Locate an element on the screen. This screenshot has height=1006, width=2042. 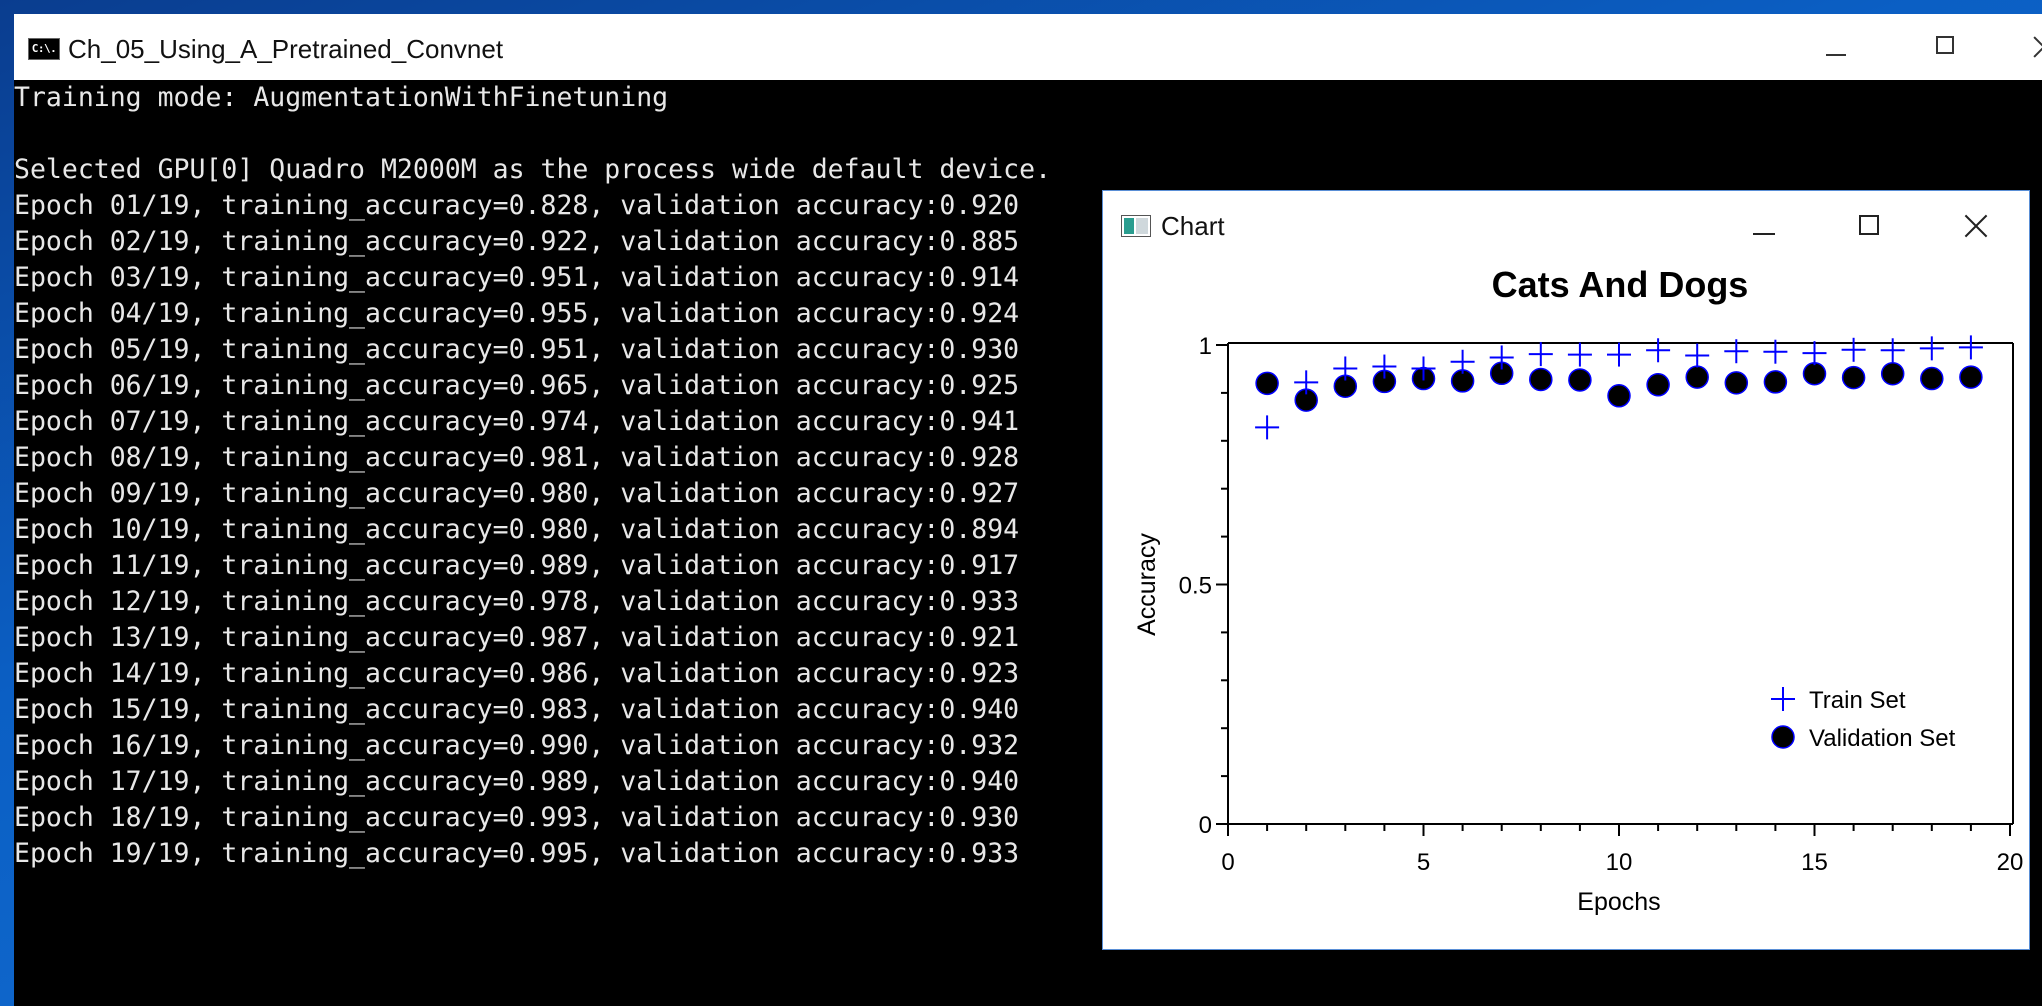
chart-titlebar: Chart is located at coordinates (1566, 225).